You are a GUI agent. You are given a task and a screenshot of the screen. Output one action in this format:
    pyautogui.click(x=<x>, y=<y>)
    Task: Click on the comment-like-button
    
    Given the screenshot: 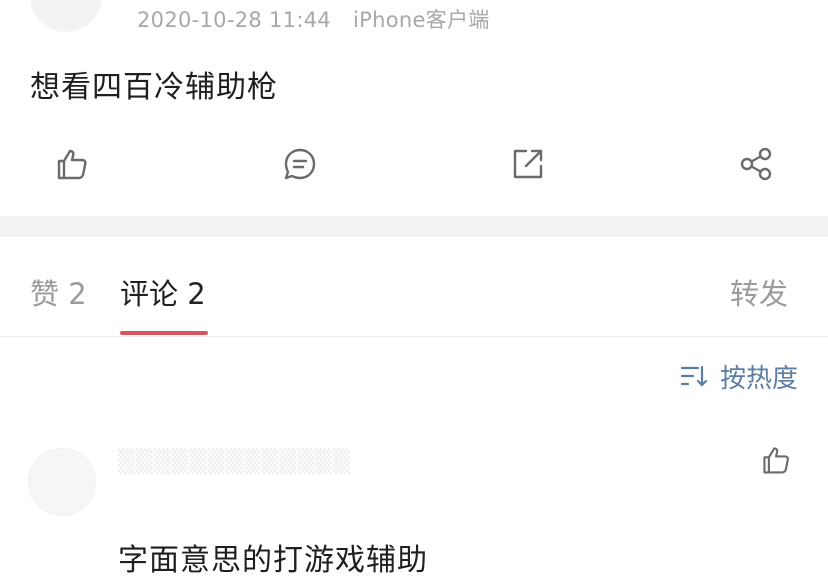 What is the action you would take?
    pyautogui.click(x=777, y=461)
    